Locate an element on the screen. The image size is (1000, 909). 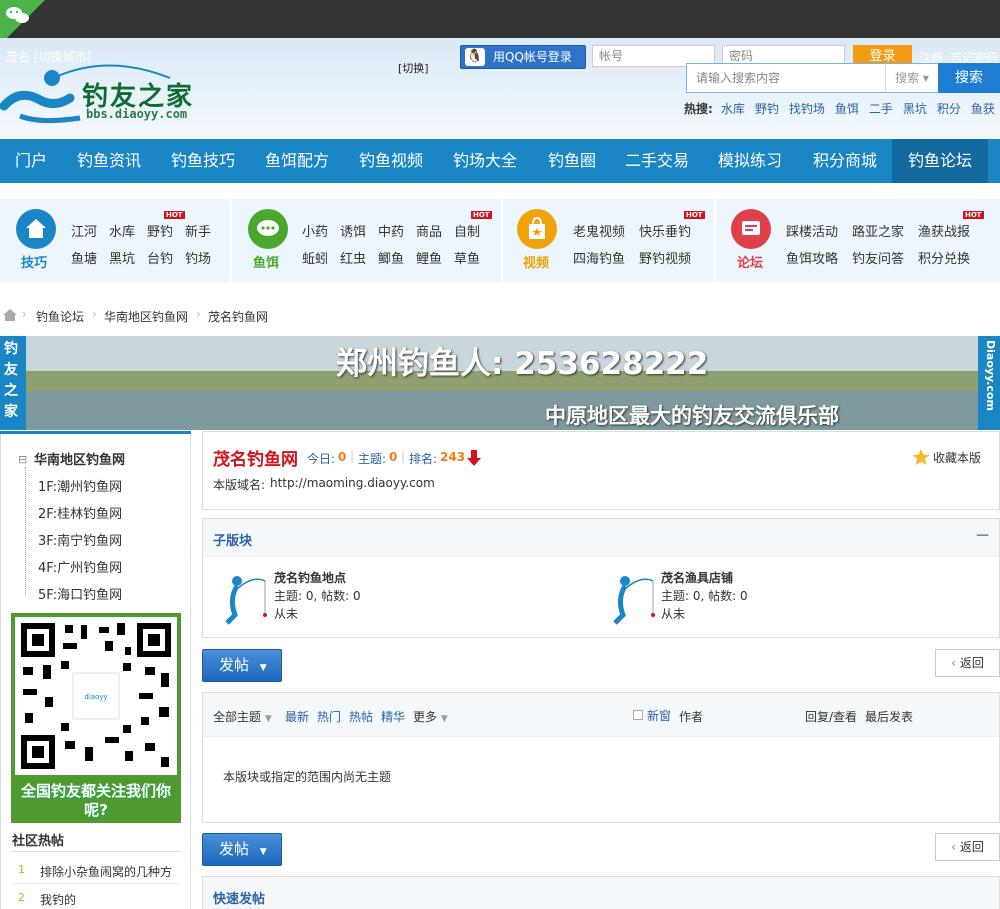
quick-link: 小药 is located at coordinates (315, 230).